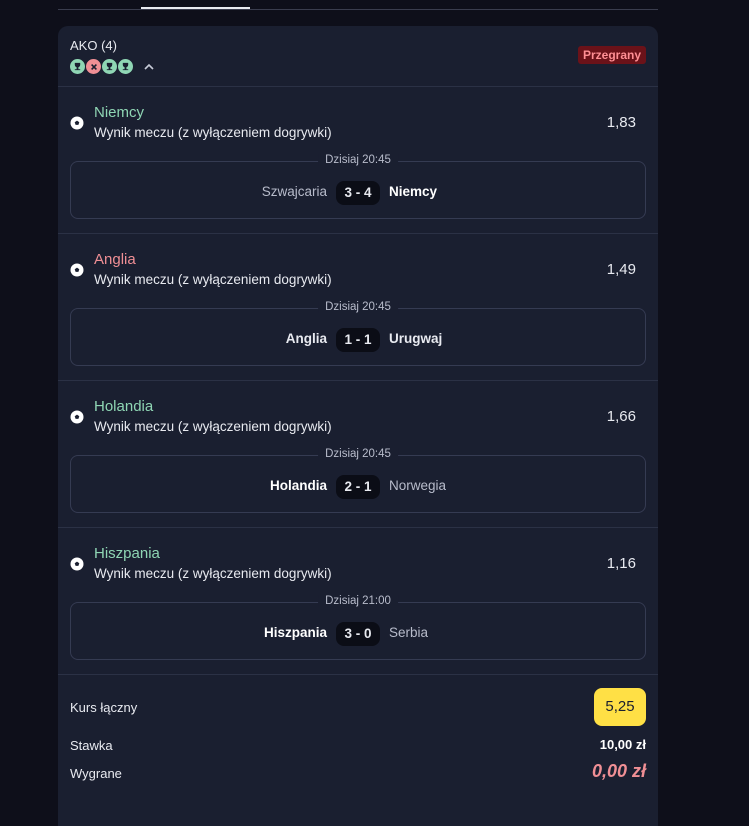 Image resolution: width=749 pixels, height=826 pixels. Describe the element at coordinates (124, 406) in the screenshot. I see `selection-team: Holandia` at that location.